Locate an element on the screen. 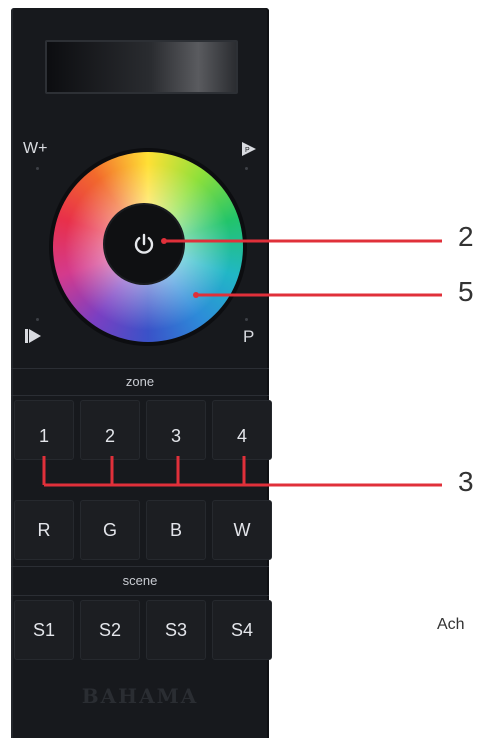 This screenshot has height=738, width=483. callout-number-2: 2 is located at coordinates (466, 236).